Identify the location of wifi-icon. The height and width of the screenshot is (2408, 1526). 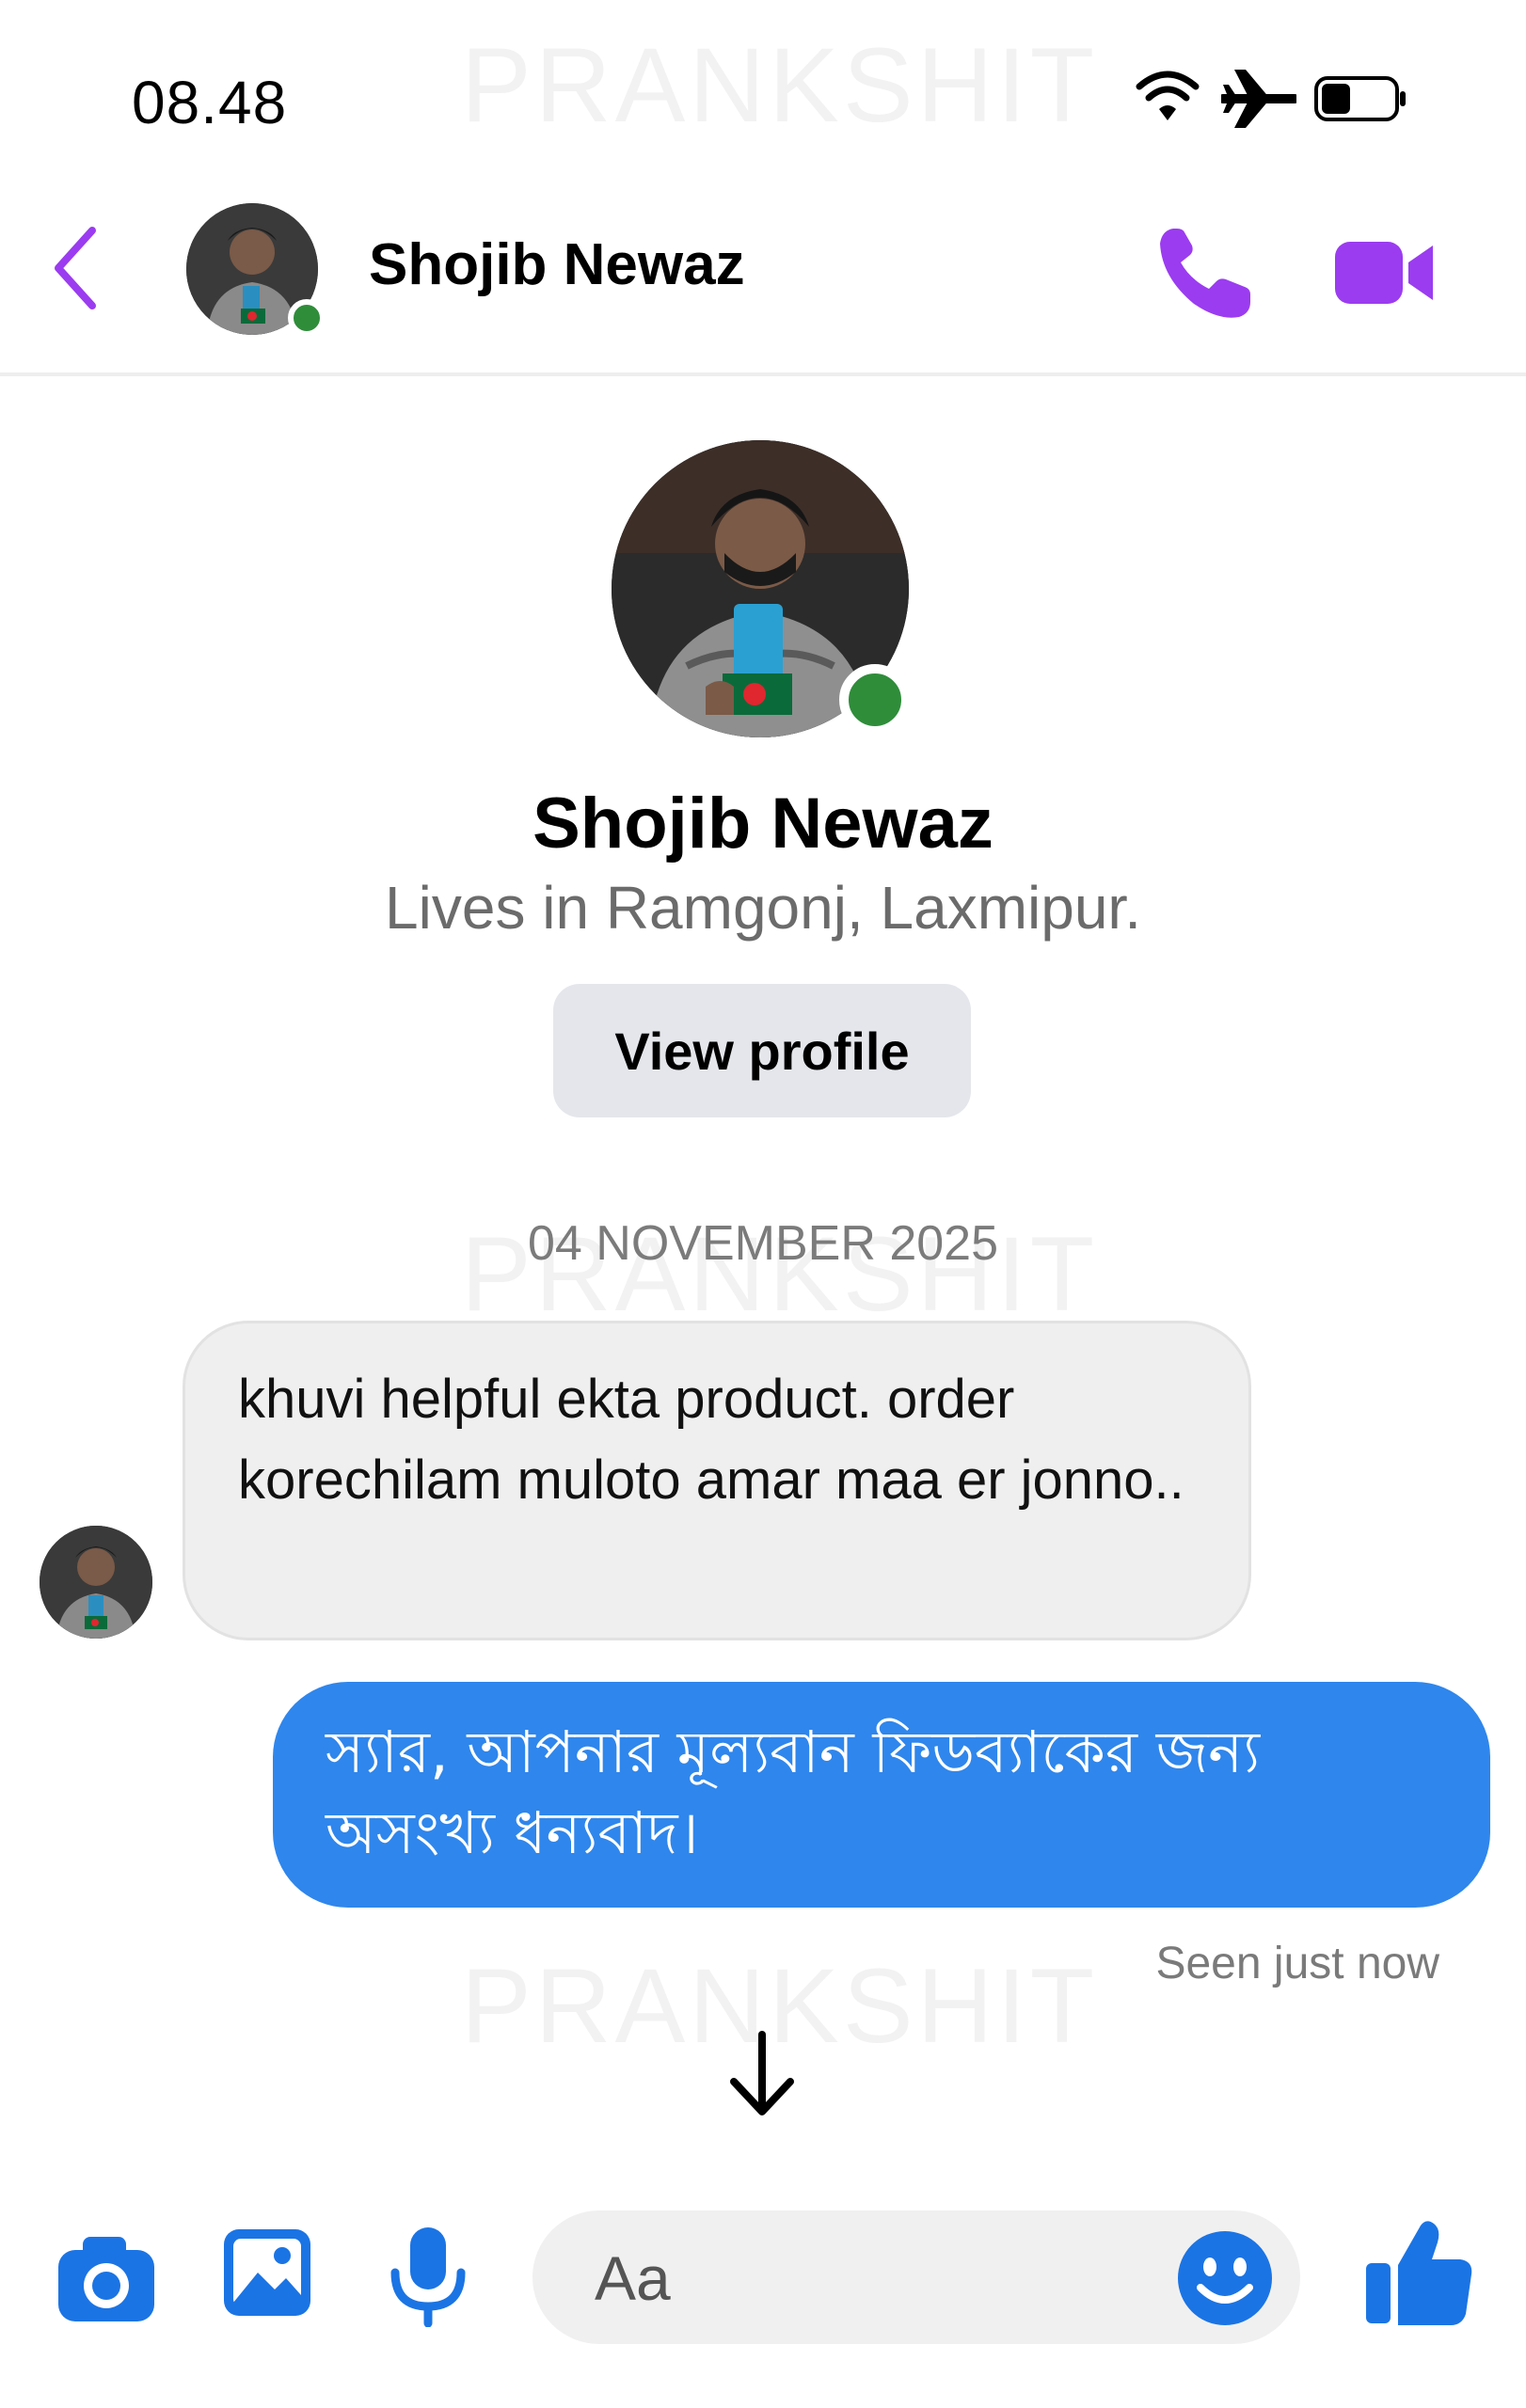
(1167, 96).